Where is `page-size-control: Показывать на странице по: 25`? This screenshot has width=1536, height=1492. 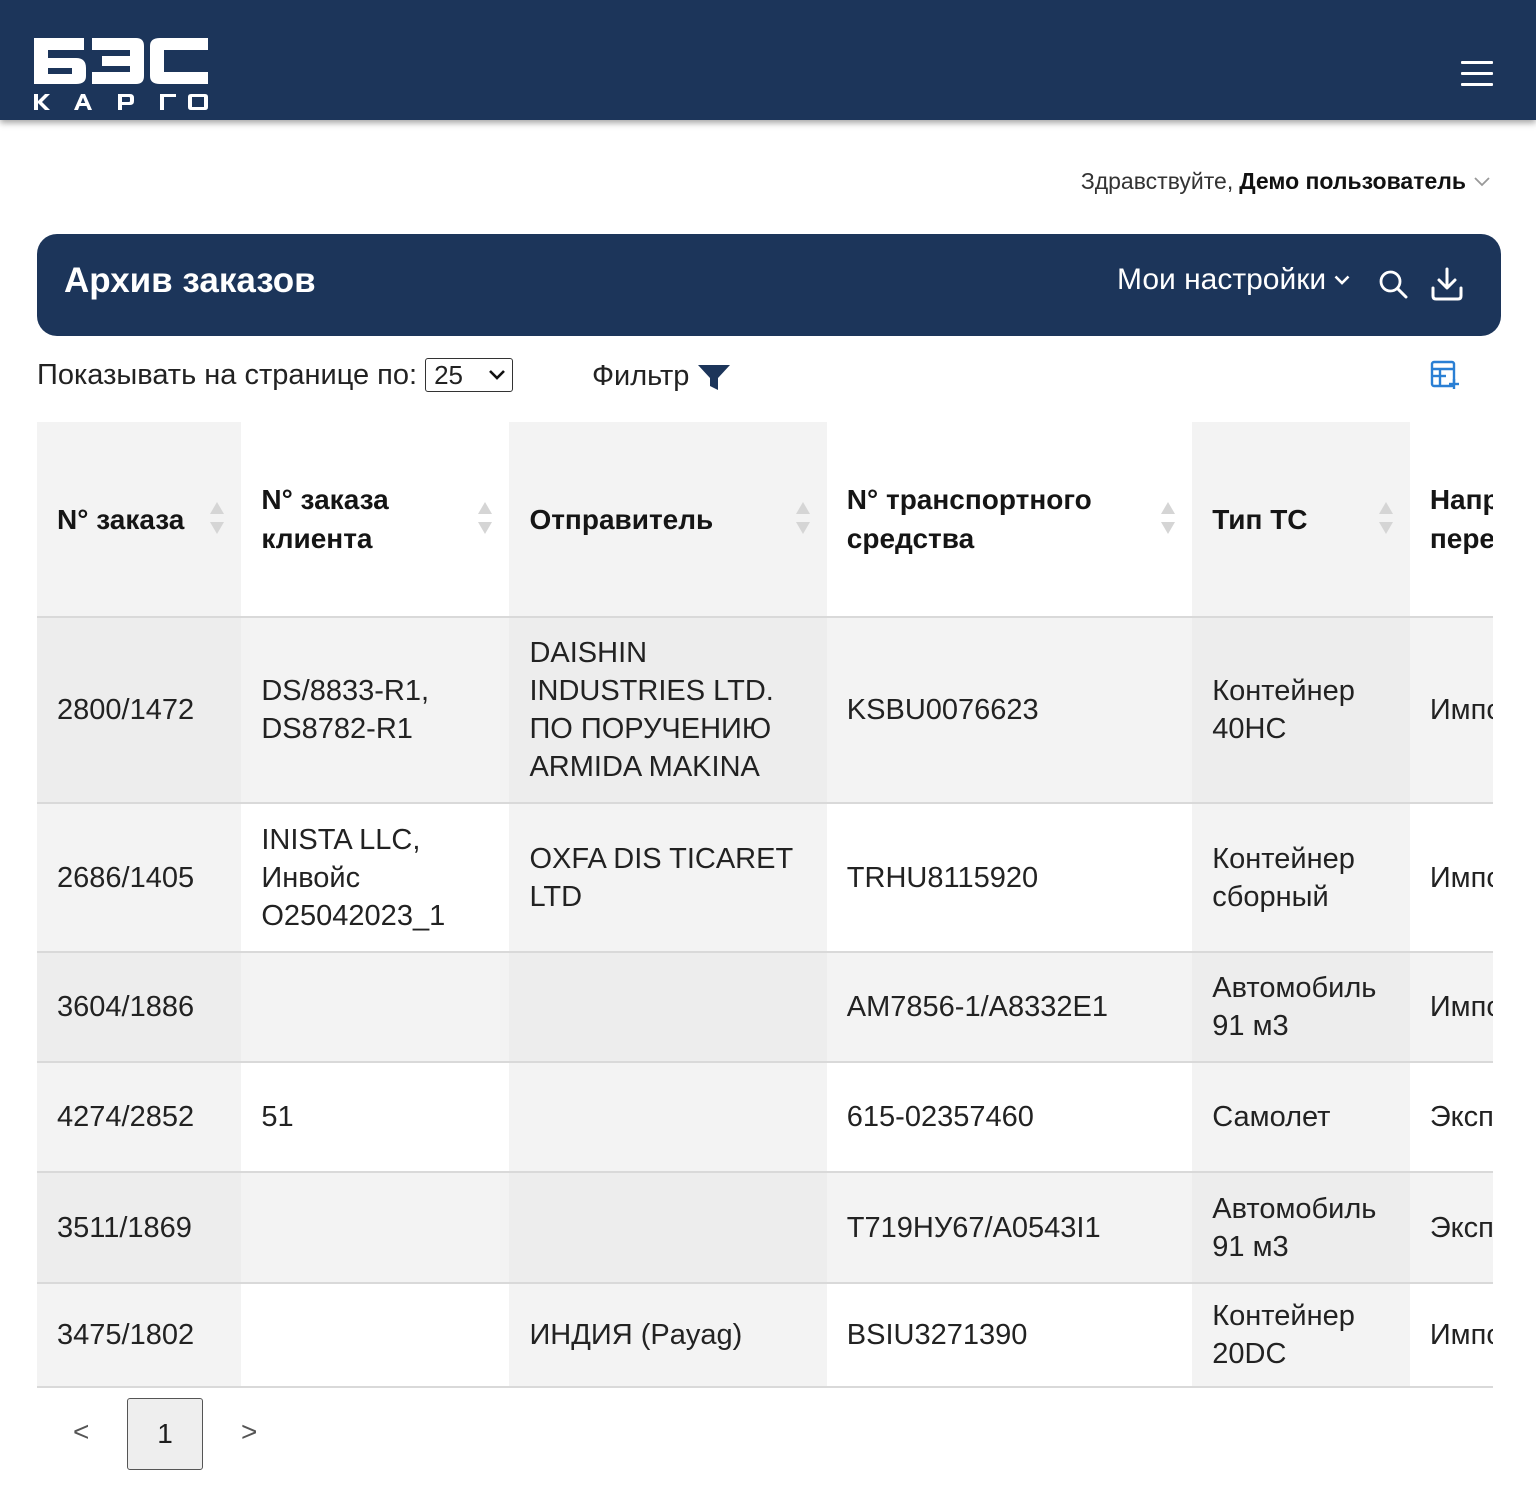 page-size-control: Показывать на странице по: 25 is located at coordinates (275, 375).